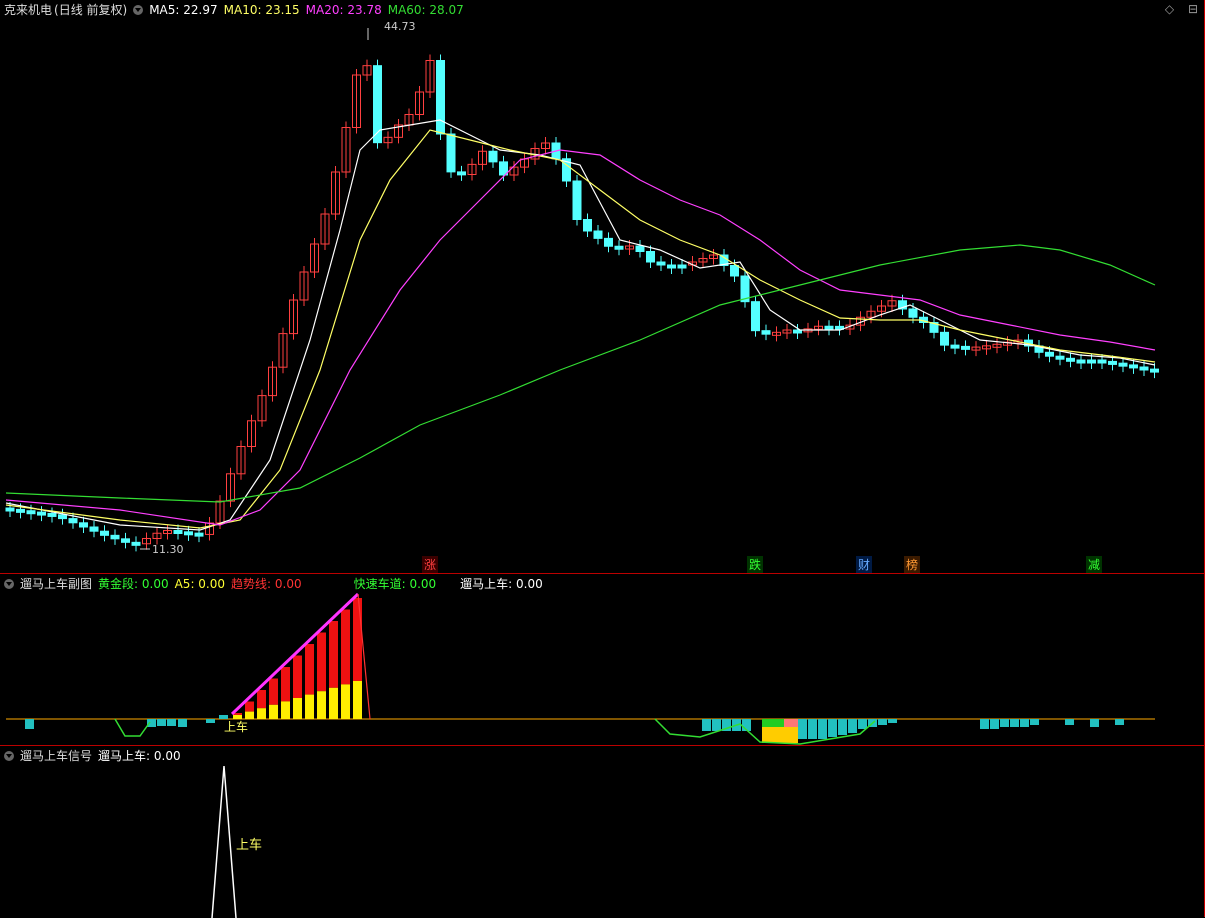  What do you see at coordinates (266, 584) in the screenshot?
I see `trend-line-value: 趋势线: 0.00` at bounding box center [266, 584].